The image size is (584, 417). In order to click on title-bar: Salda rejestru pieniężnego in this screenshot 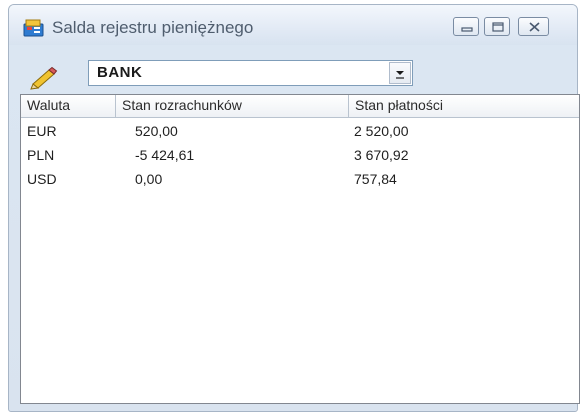, I will do `click(293, 25)`.